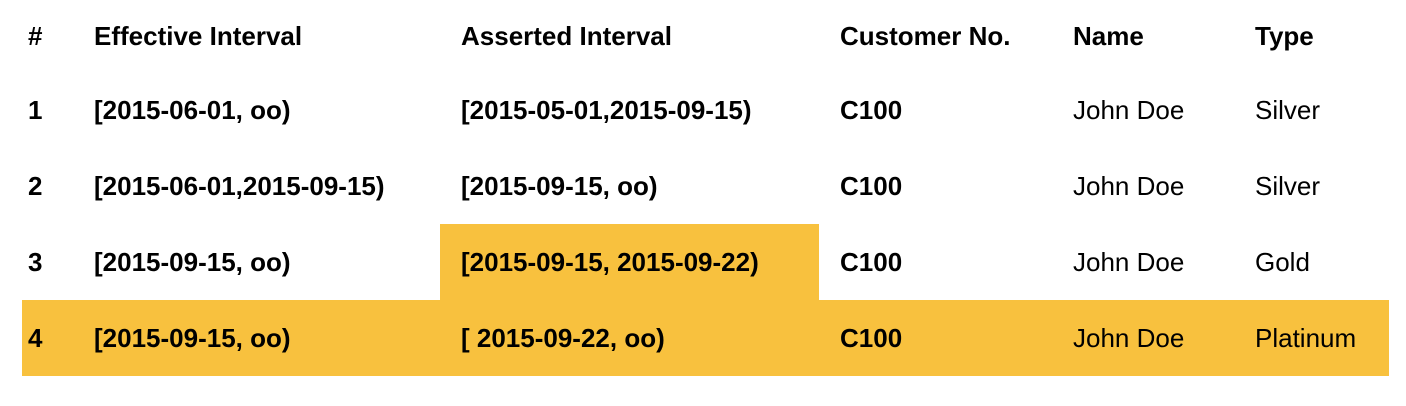 The image size is (1406, 406). I want to click on row-num: 1, so click(35, 109).